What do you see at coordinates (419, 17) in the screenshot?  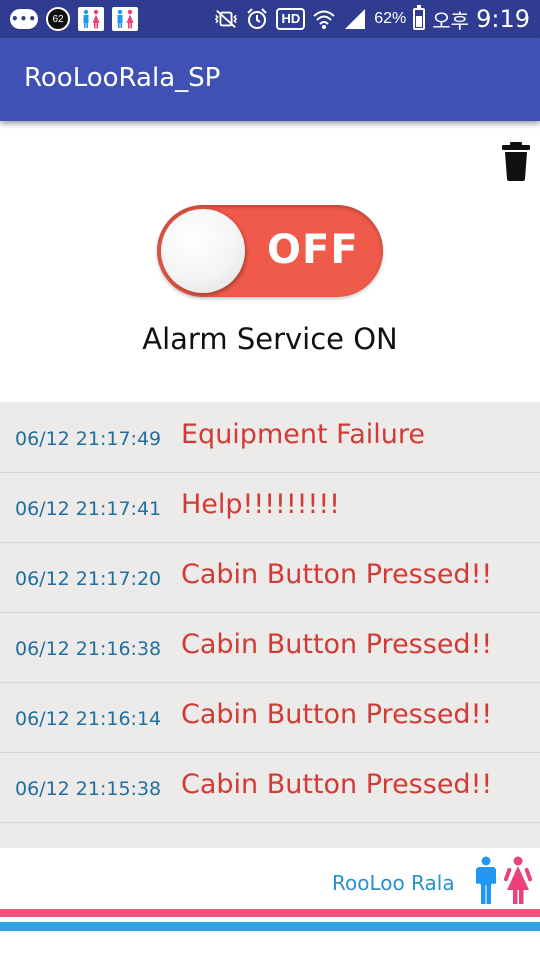 I see `battery-icon` at bounding box center [419, 17].